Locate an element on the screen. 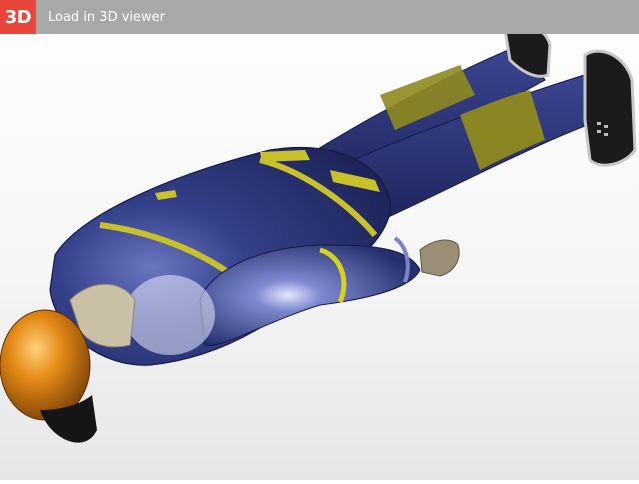 This screenshot has height=484, width=639. hand is located at coordinates (439, 258).